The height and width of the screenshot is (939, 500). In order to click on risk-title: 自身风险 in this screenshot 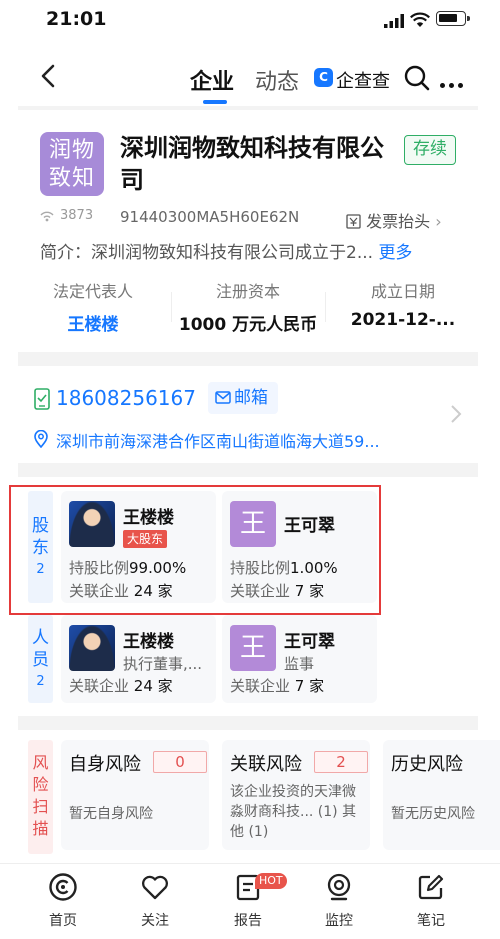, I will do `click(105, 764)`.